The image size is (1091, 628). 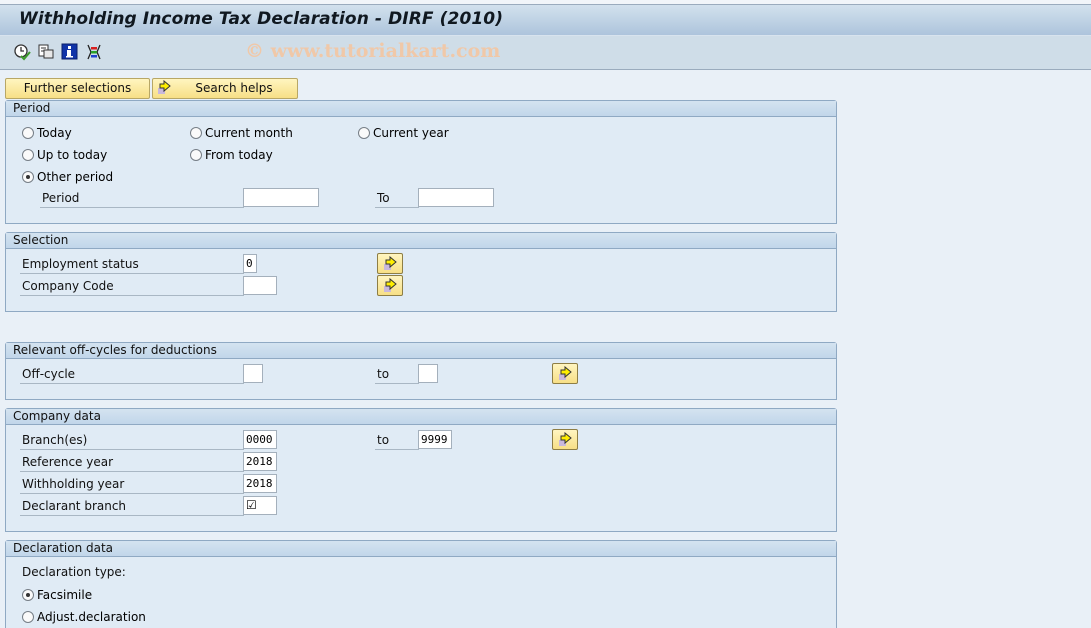 I want to click on application-toolbar: © www.tutorialkart.com, so click(x=545, y=53).